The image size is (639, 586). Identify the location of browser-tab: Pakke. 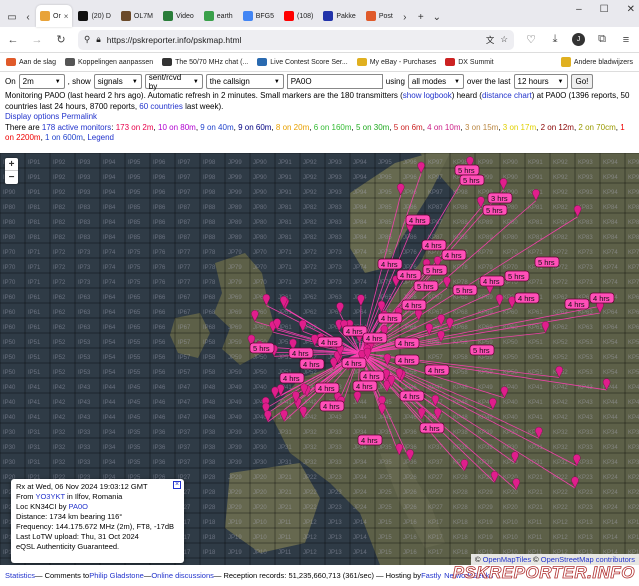
(339, 16).